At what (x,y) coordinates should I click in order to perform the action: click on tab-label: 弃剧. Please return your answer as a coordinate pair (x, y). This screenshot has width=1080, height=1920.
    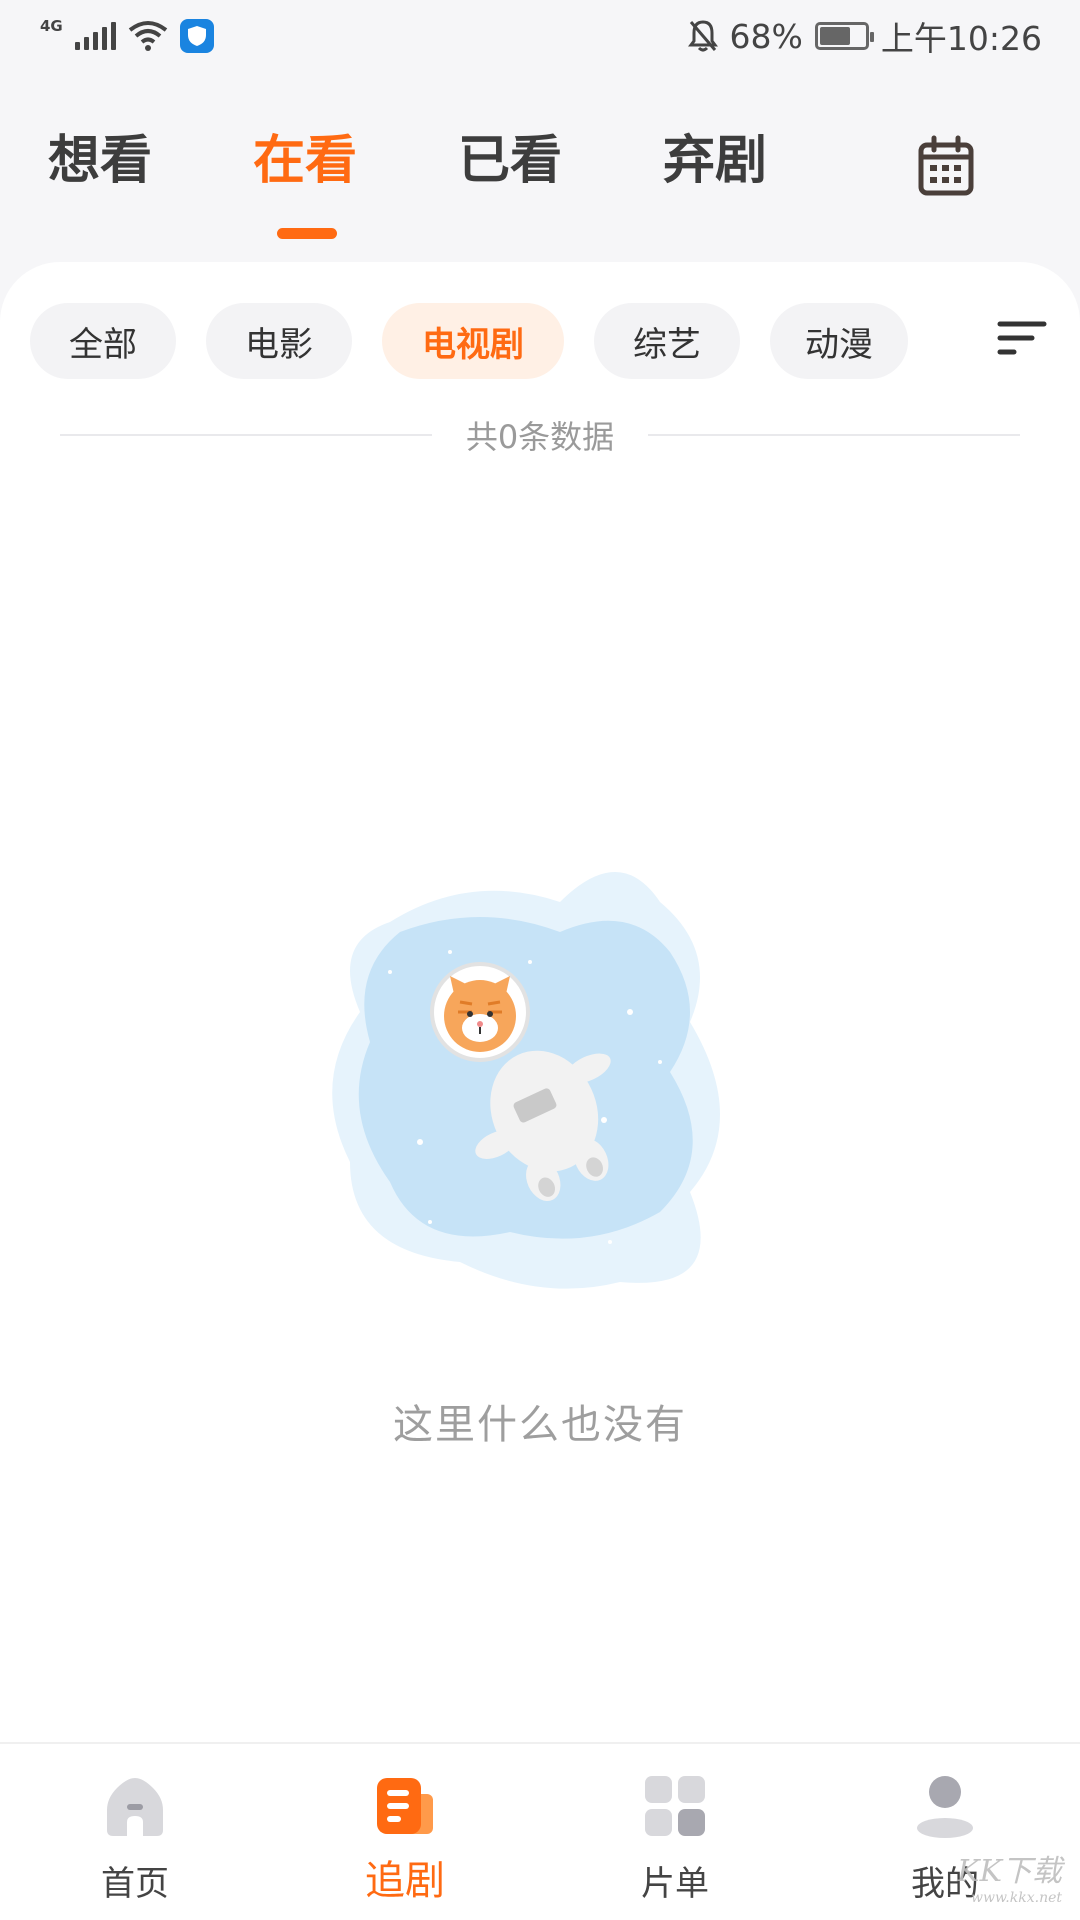
    Looking at the image, I should click on (715, 161).